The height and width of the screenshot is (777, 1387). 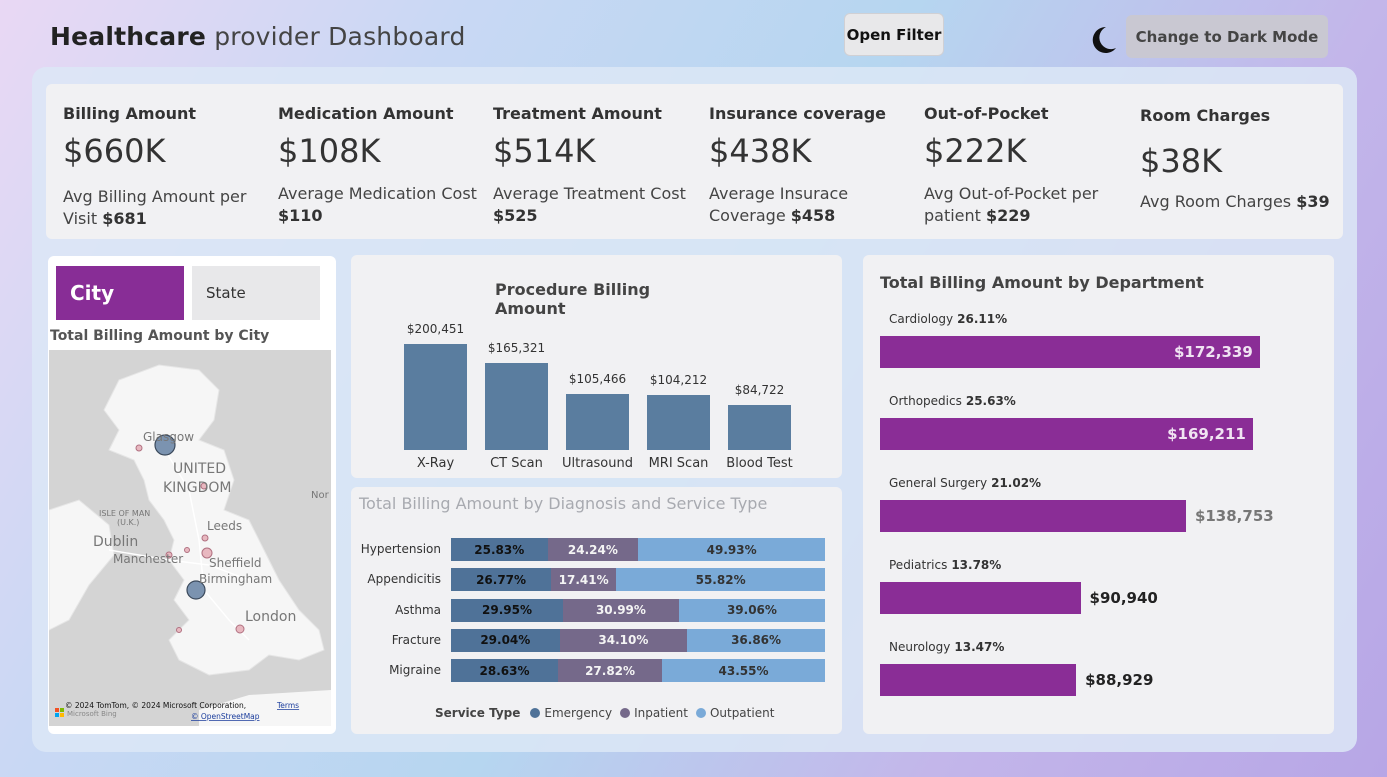 What do you see at coordinates (756, 640) in the screenshot?
I see `diagnosis-segment-outpatient: 36.86%` at bounding box center [756, 640].